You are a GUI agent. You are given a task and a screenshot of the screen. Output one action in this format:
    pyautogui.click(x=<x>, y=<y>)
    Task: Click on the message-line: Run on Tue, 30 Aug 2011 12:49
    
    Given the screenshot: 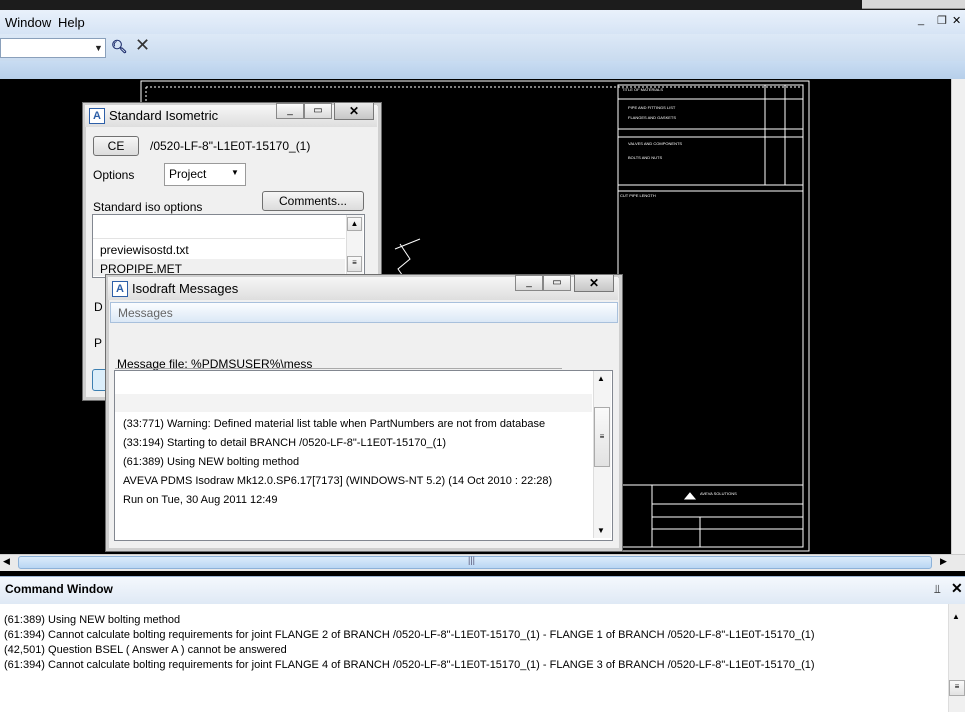 What is the action you would take?
    pyautogui.click(x=200, y=500)
    